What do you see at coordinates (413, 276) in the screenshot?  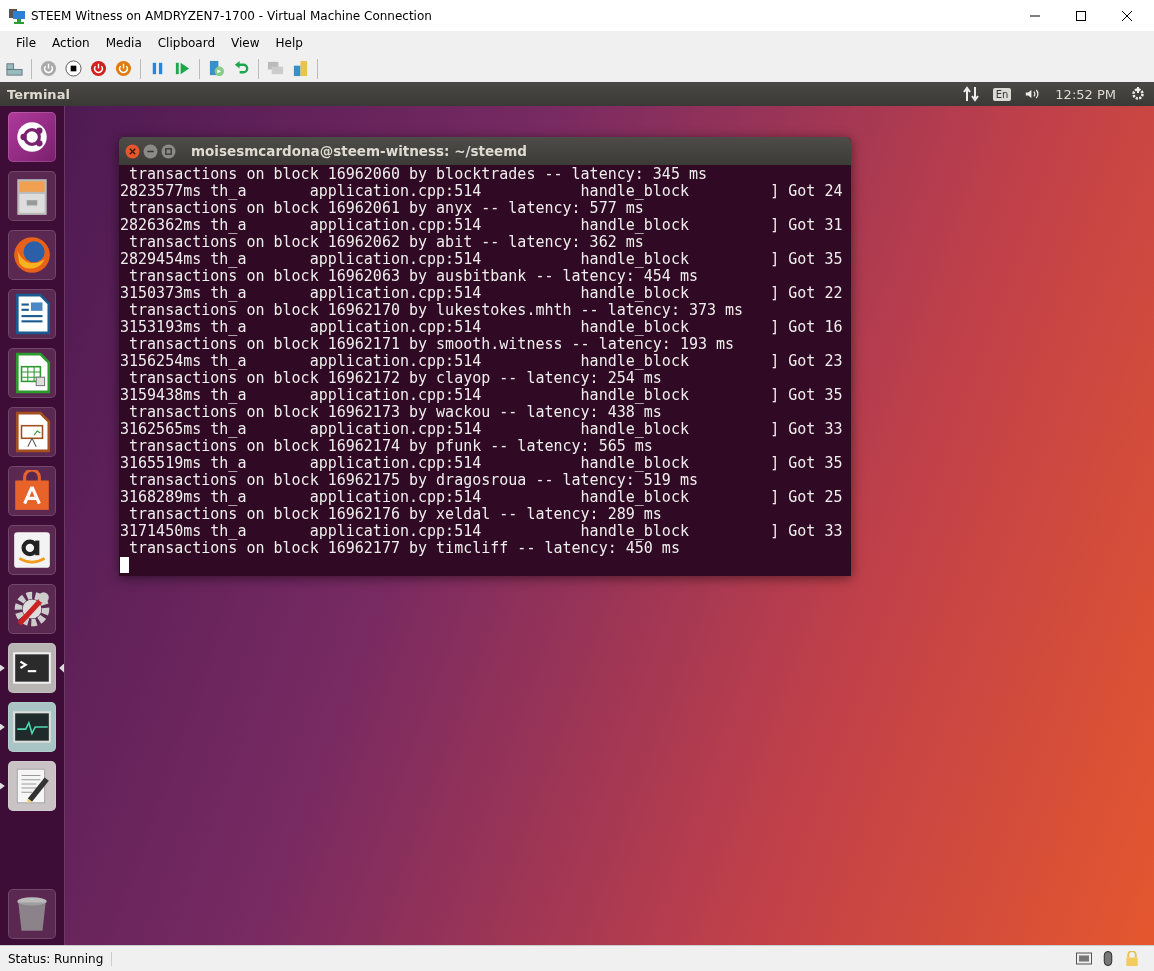 I see `terminal-line: transactions on block 16962063 by ausbitbank -- latency: 454 ms` at bounding box center [413, 276].